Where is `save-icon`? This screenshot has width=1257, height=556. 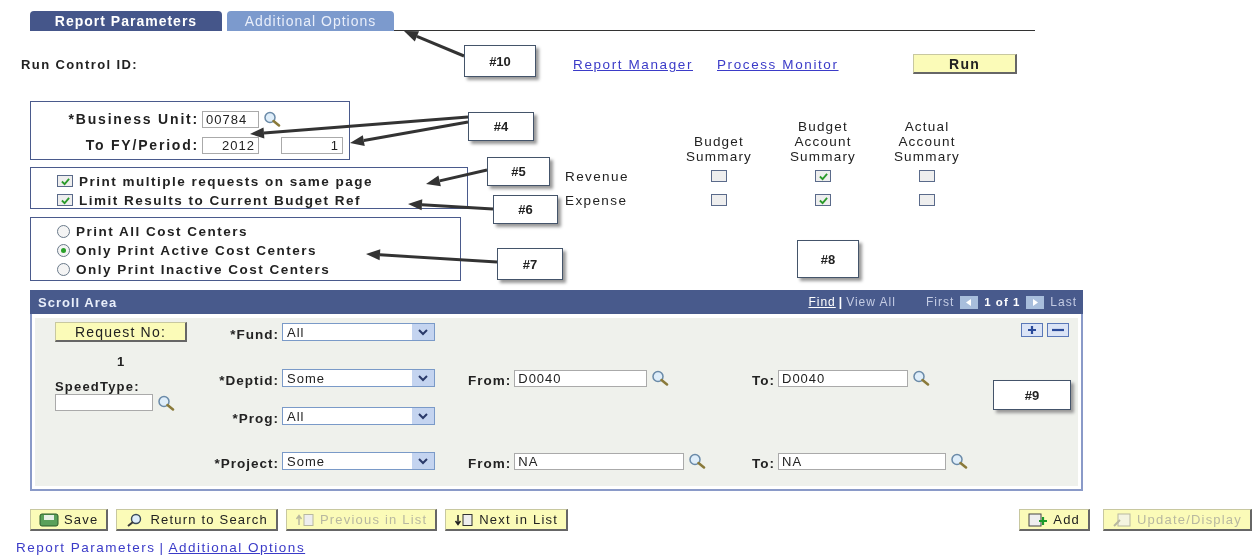 save-icon is located at coordinates (49, 519).